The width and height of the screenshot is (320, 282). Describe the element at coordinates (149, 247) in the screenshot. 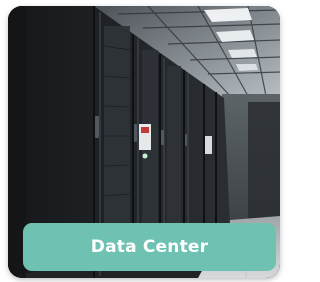

I see `data-center-label-button: Data Center` at that location.